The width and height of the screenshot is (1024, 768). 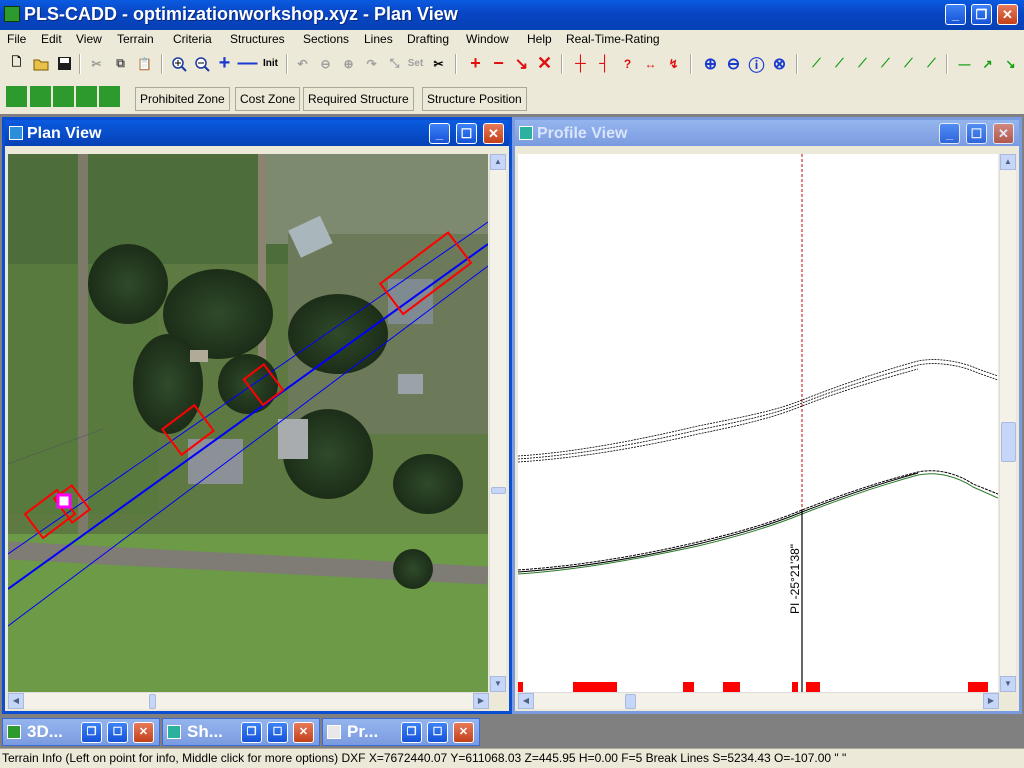 What do you see at coordinates (931, 63) in the screenshot?
I see `attach-a6-icon: ⟋` at bounding box center [931, 63].